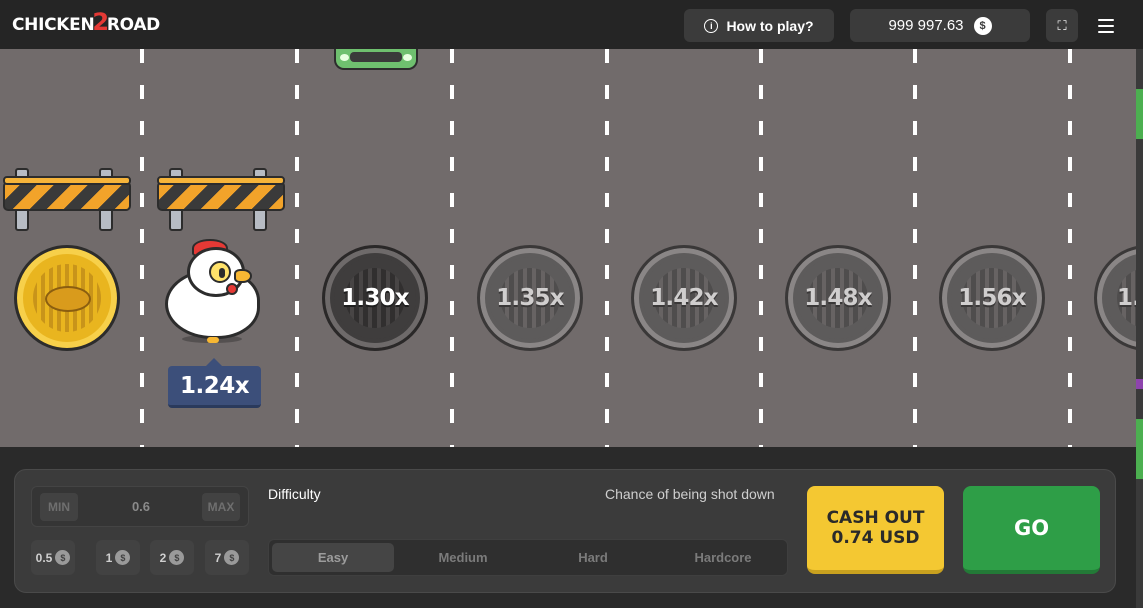  I want to click on fullscreen-button: ⛶, so click(1062, 25).